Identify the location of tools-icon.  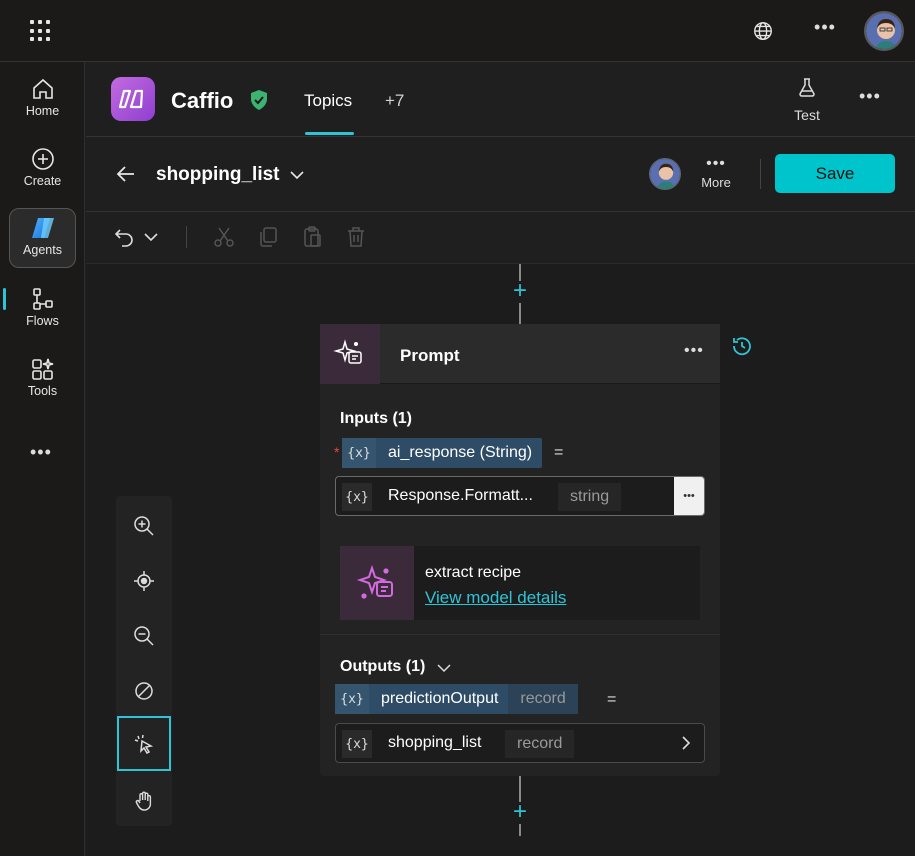
(42, 369).